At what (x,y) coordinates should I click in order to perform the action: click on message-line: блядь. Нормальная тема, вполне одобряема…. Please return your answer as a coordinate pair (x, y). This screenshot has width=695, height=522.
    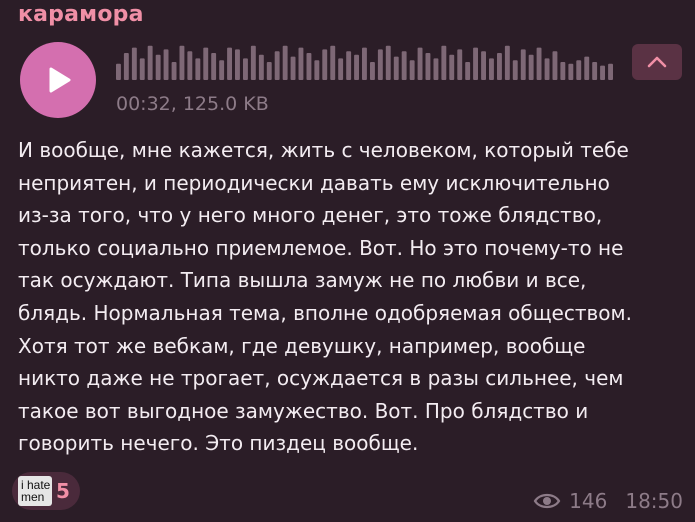
    Looking at the image, I should click on (325, 312).